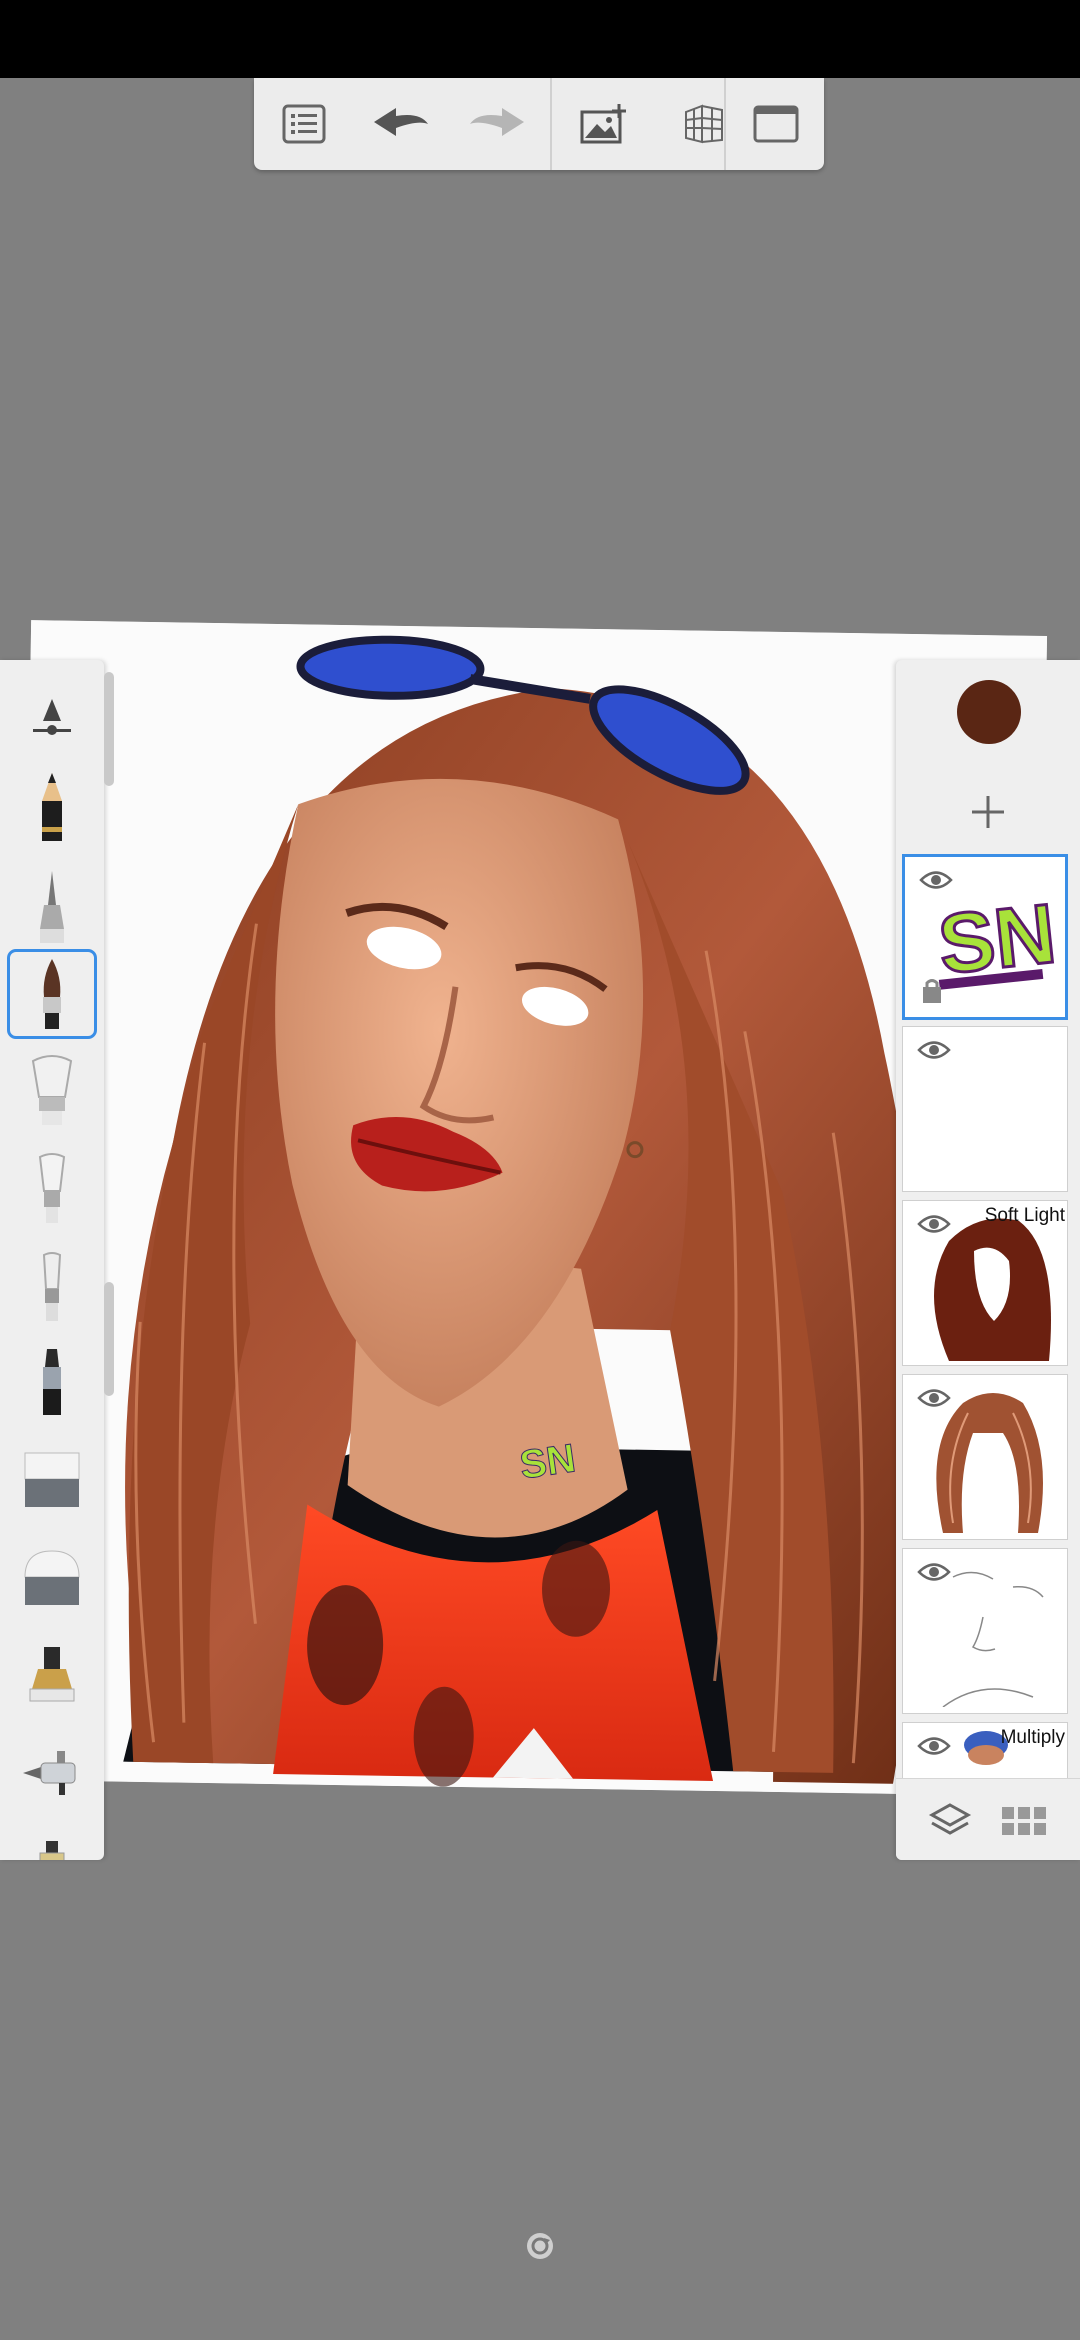 Image resolution: width=1080 pixels, height=2340 pixels. What do you see at coordinates (989, 712) in the screenshot?
I see `current-color-swatch` at bounding box center [989, 712].